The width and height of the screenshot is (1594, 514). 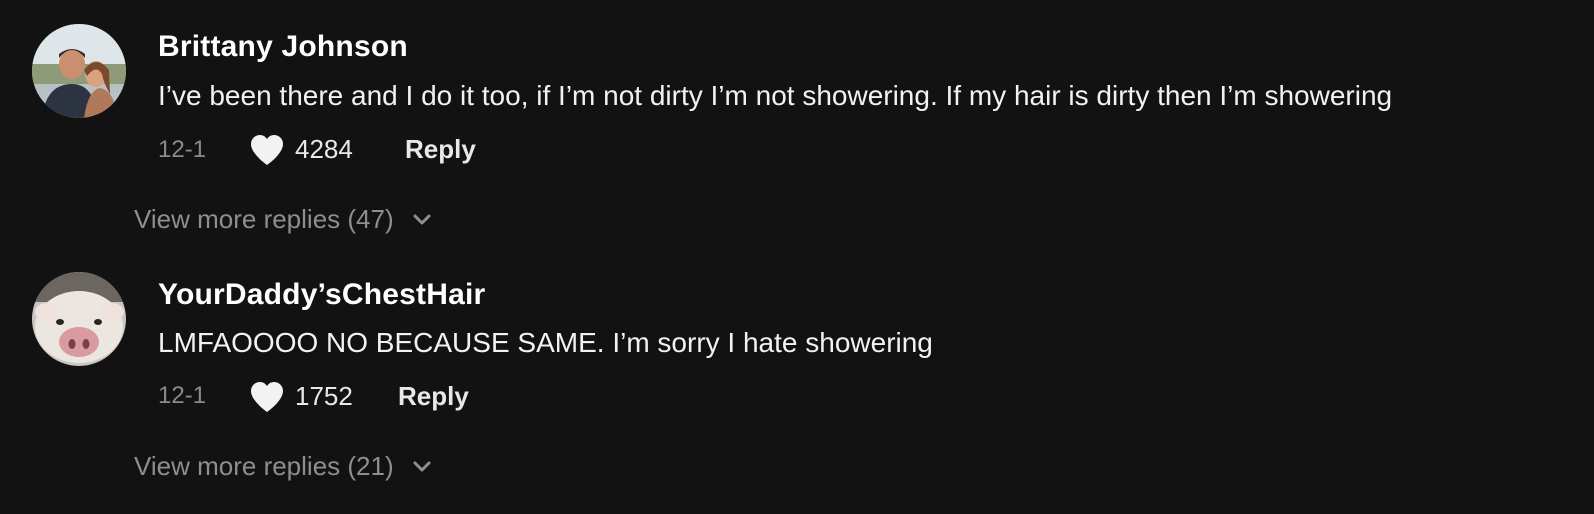 I want to click on like-count: 1752, so click(x=324, y=396).